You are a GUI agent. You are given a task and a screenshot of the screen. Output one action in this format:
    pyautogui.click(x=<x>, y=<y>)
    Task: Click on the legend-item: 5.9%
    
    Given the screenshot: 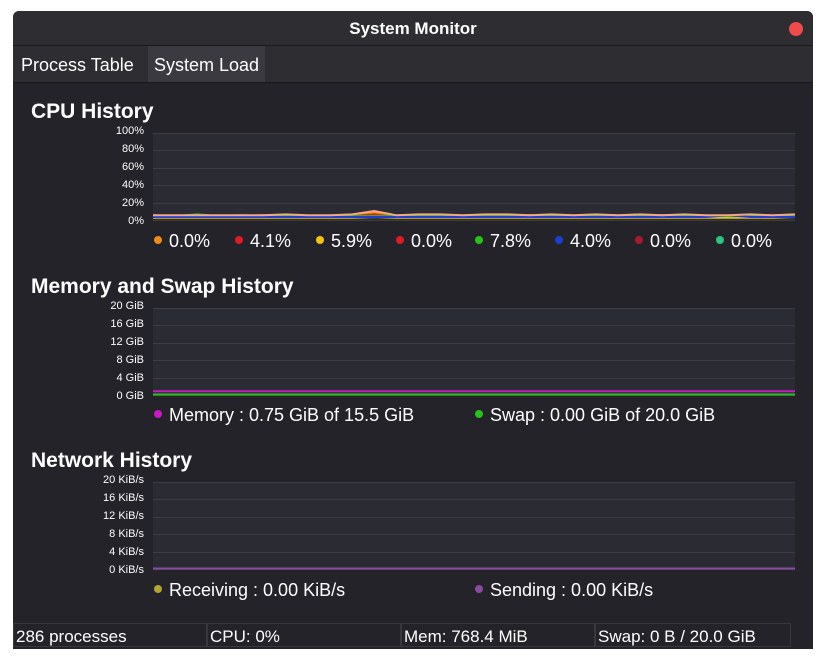 What is the action you would take?
    pyautogui.click(x=344, y=241)
    